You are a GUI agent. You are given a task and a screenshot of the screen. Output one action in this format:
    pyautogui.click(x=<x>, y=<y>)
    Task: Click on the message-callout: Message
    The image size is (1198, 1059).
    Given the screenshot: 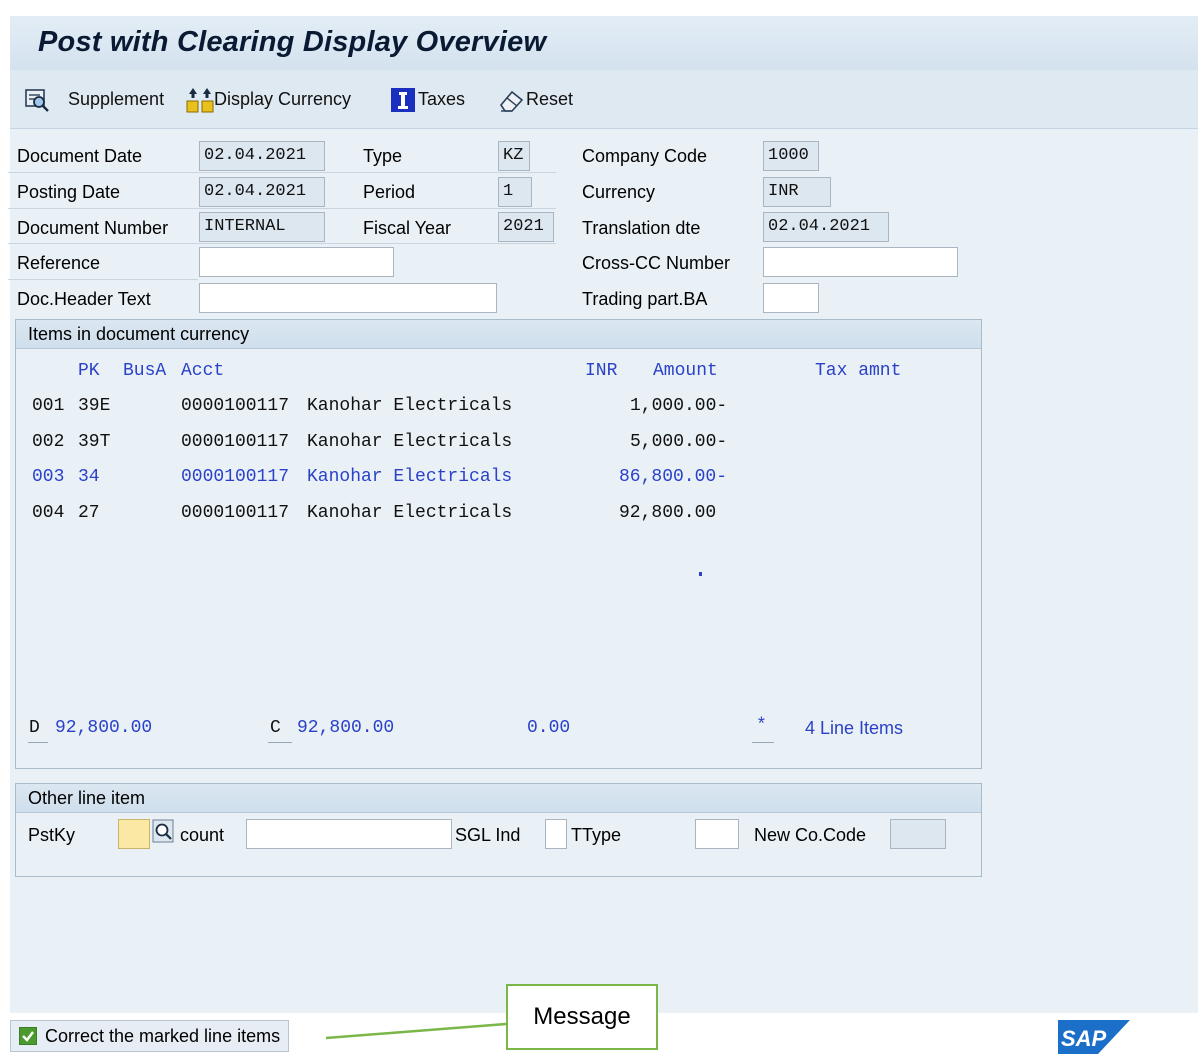 What is the action you would take?
    pyautogui.click(x=582, y=1017)
    